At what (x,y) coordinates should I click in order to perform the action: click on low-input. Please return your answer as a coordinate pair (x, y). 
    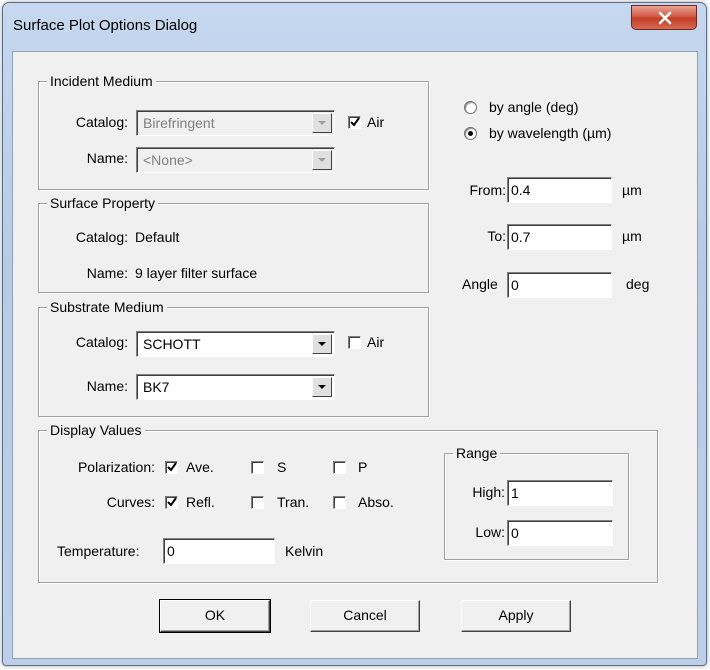
    Looking at the image, I should click on (560, 533).